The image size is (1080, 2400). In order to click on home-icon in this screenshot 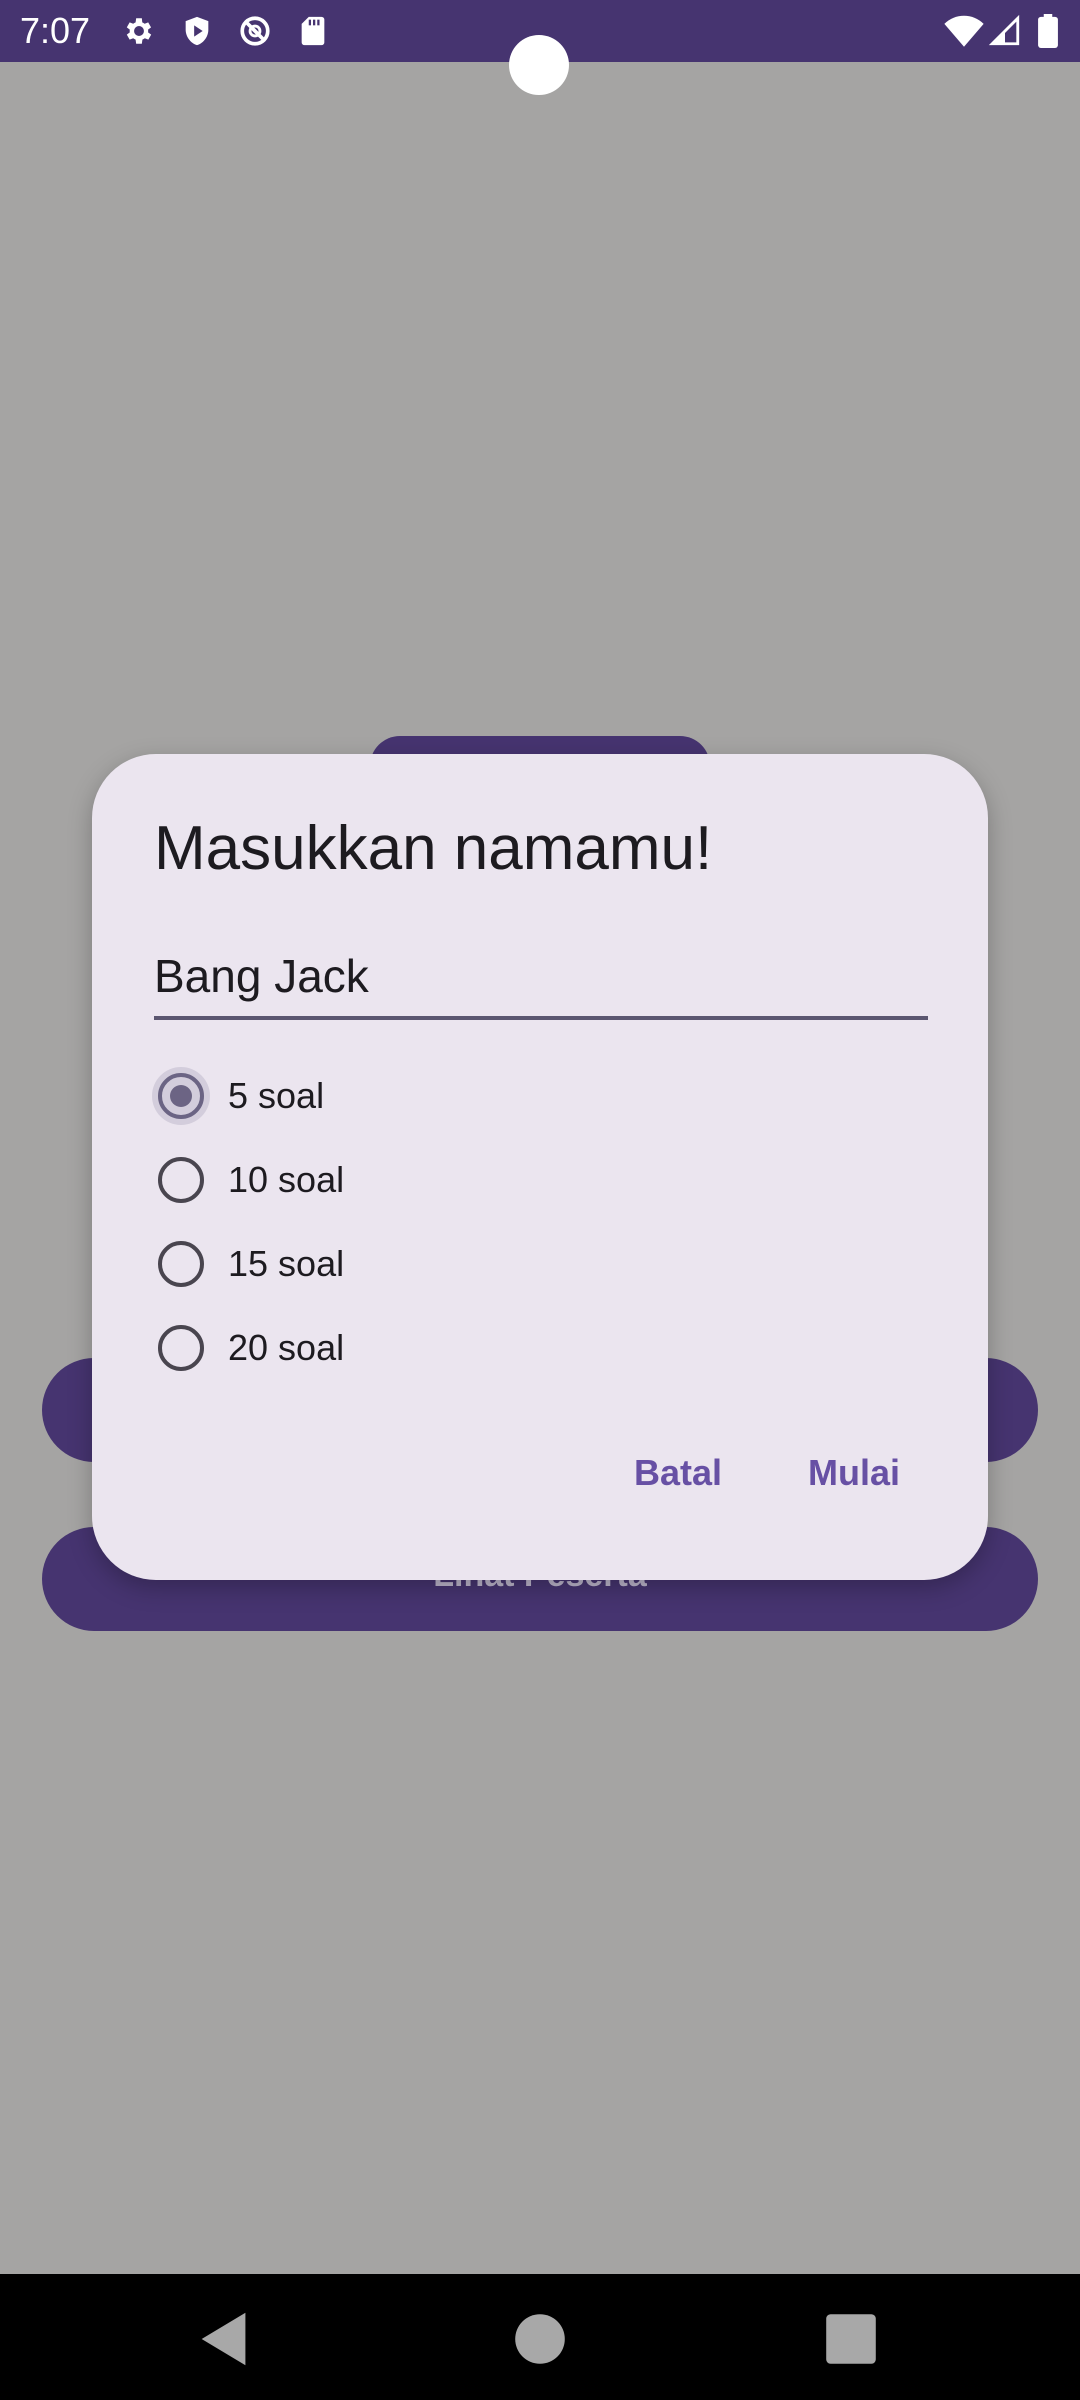, I will do `click(540, 2339)`.